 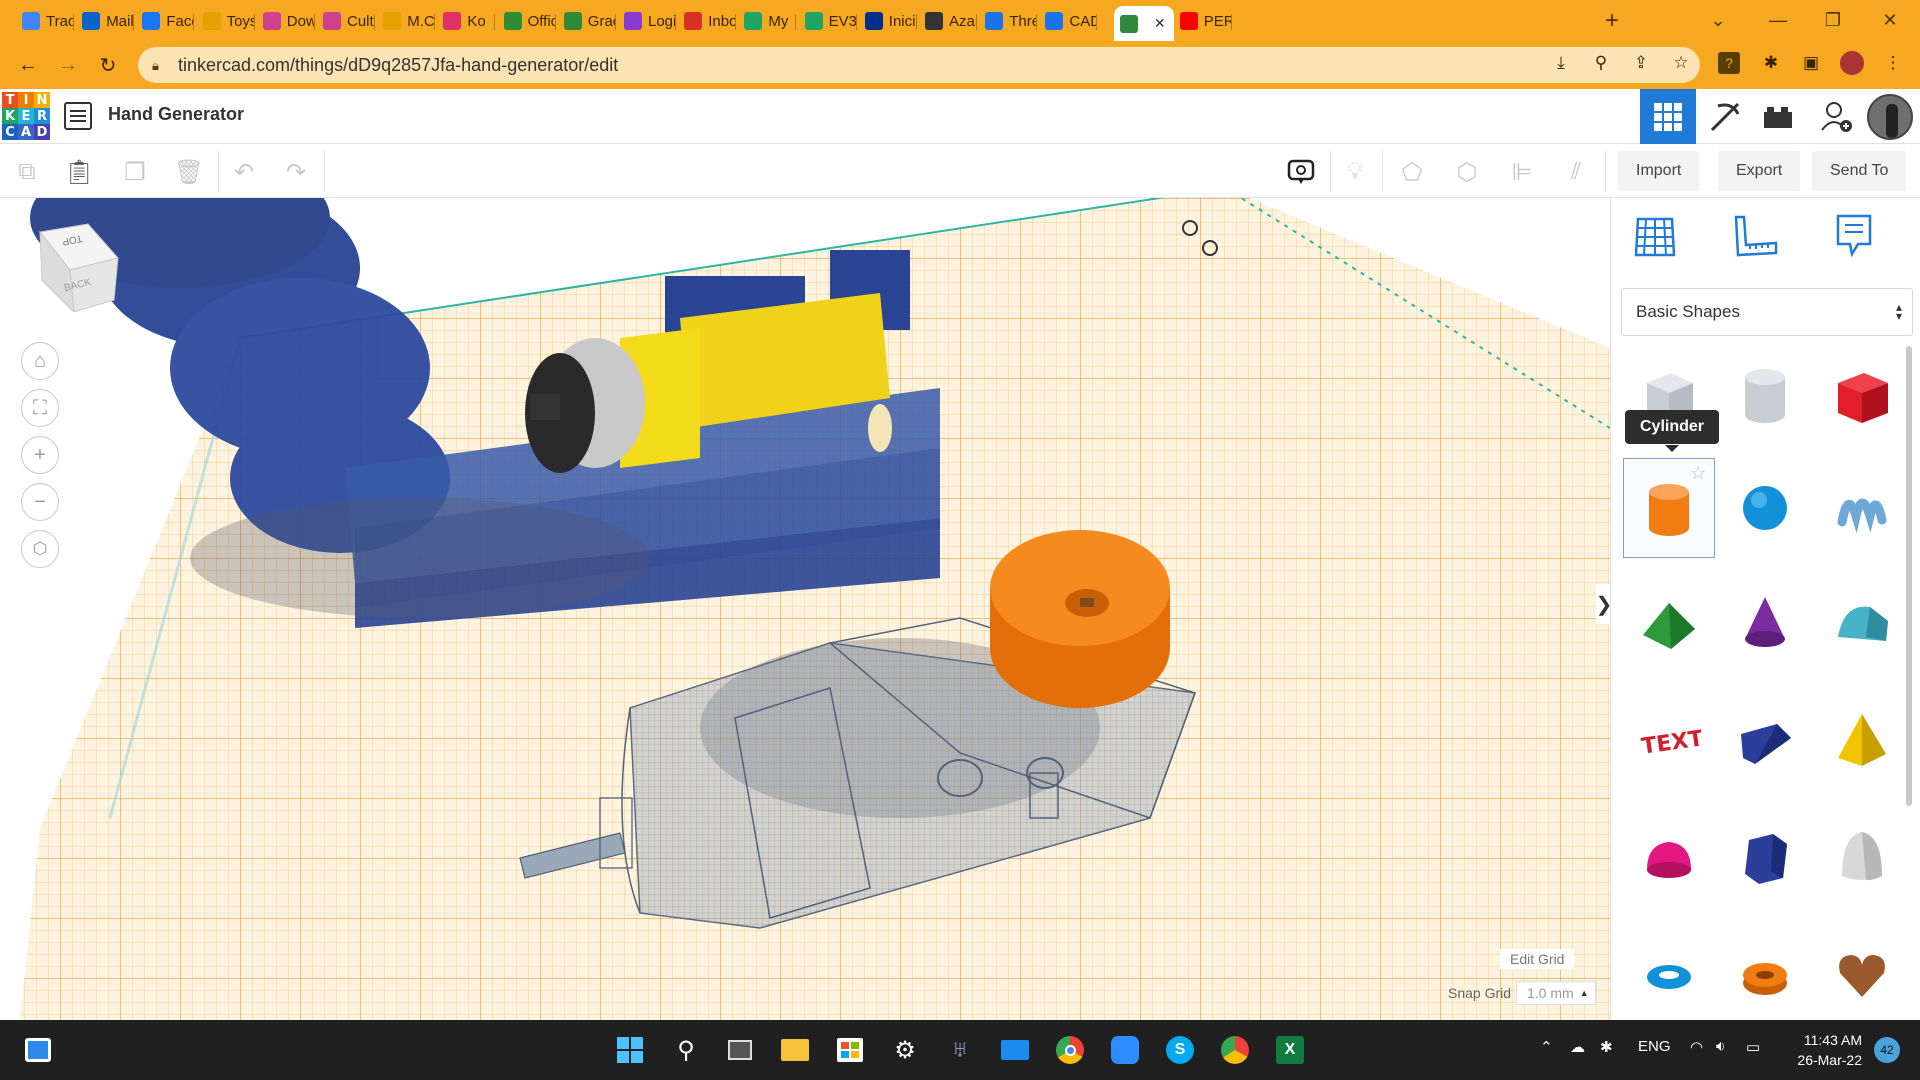 What do you see at coordinates (888, 21) in the screenshot?
I see `browser-tab: Inici` at bounding box center [888, 21].